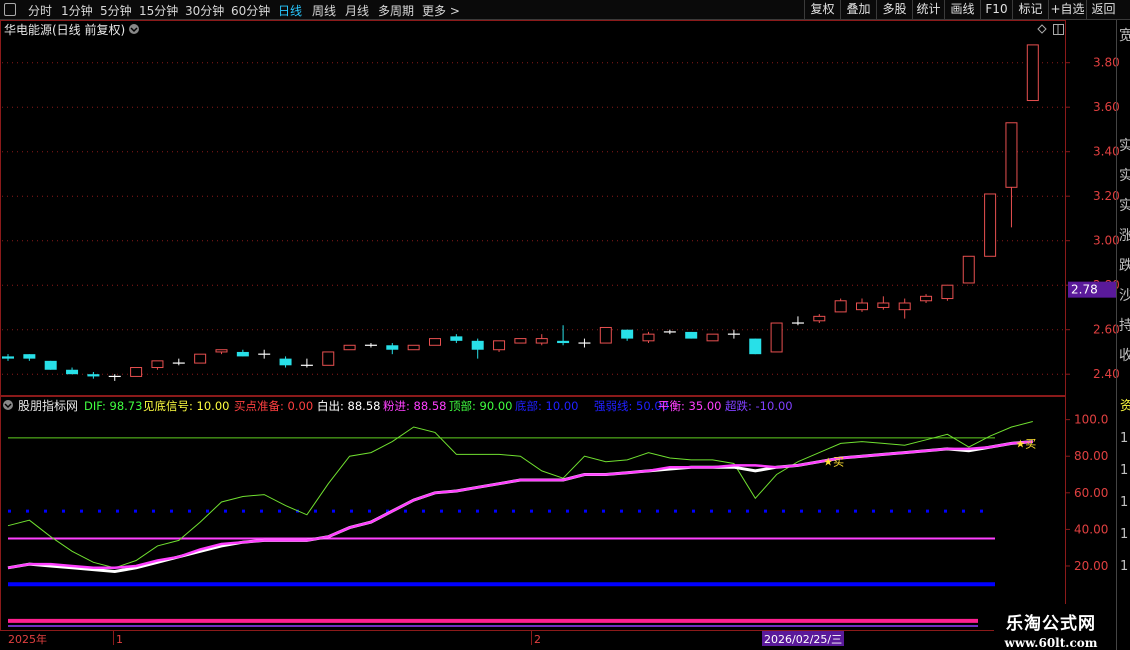 The image size is (1130, 650). Describe the element at coordinates (414, 406) in the screenshot. I see `indicator-legend-item: 粉进: 88.58` at that location.